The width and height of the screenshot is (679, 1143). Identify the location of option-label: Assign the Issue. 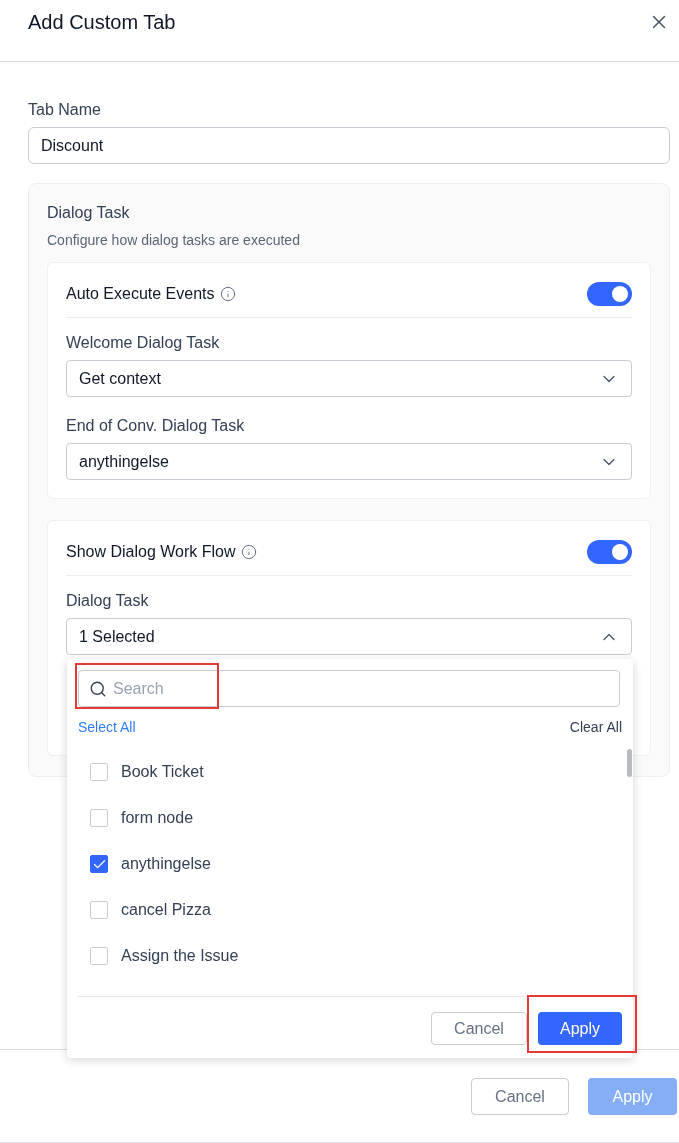
(180, 956).